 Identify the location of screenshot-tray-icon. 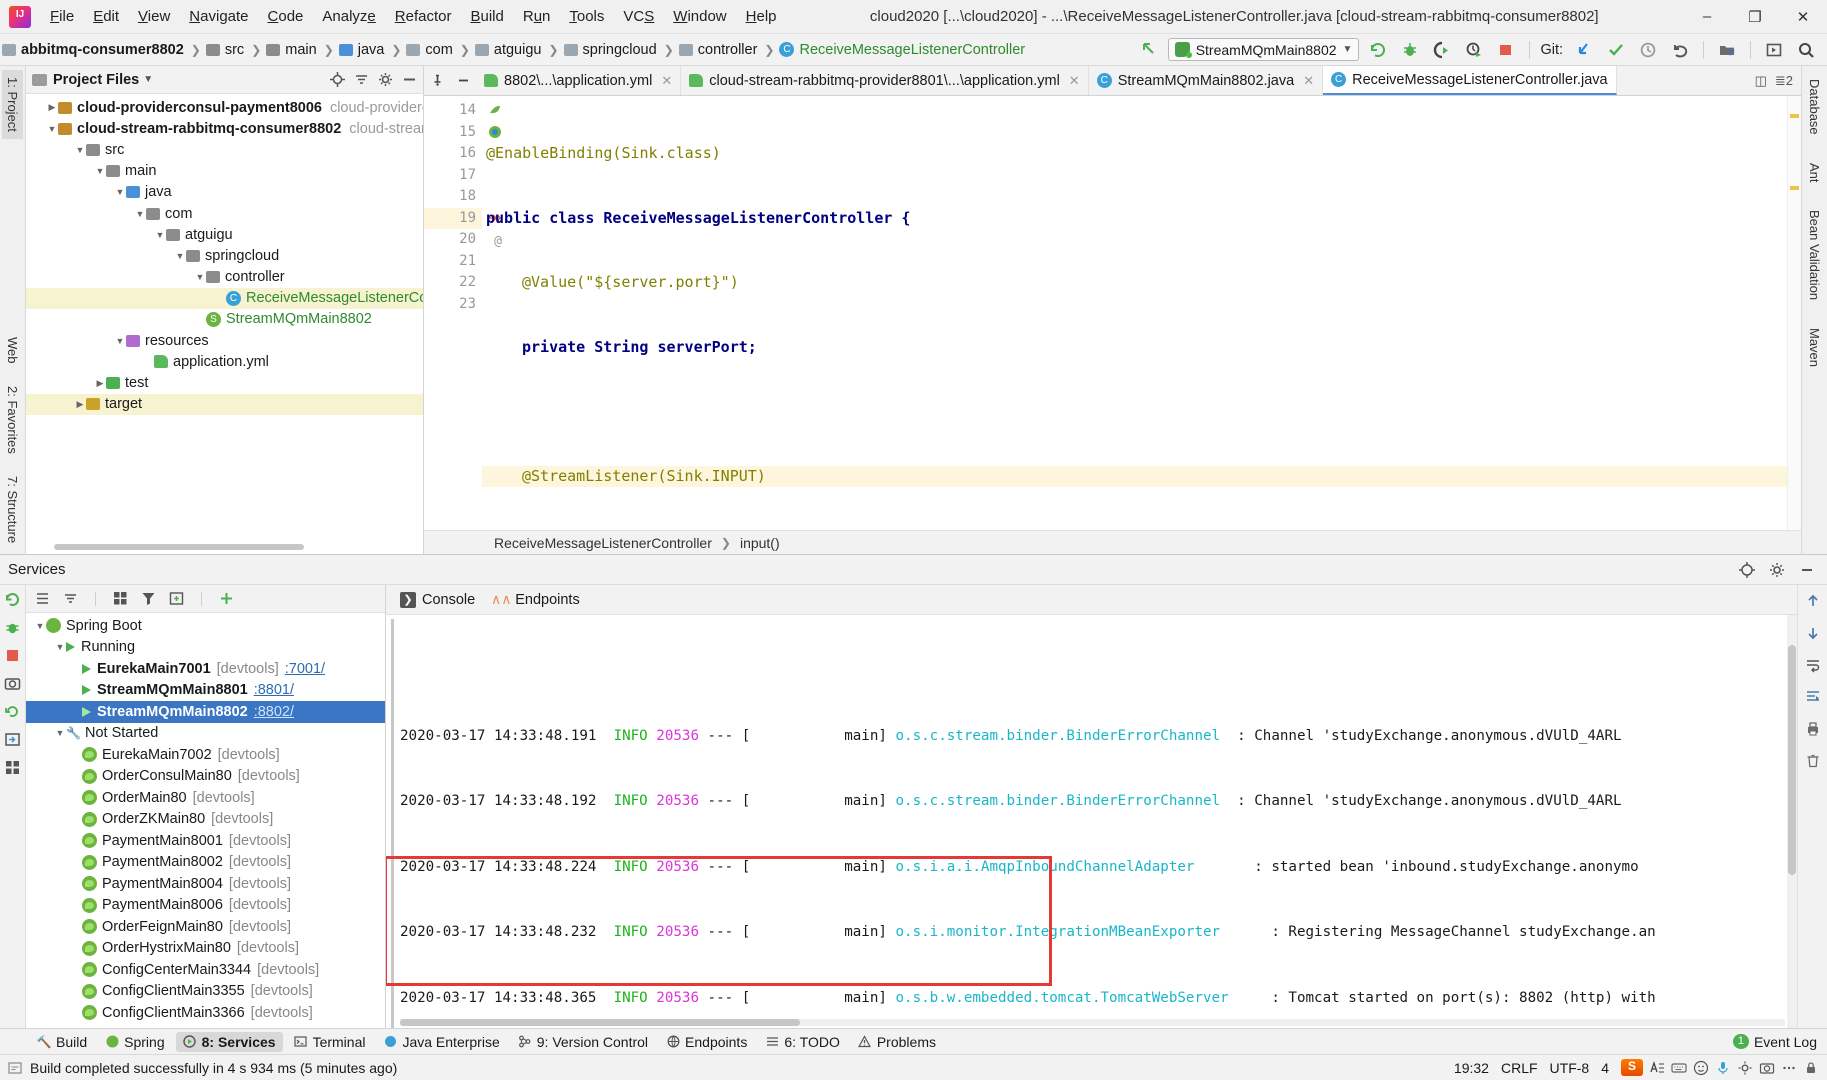
(1767, 1068).